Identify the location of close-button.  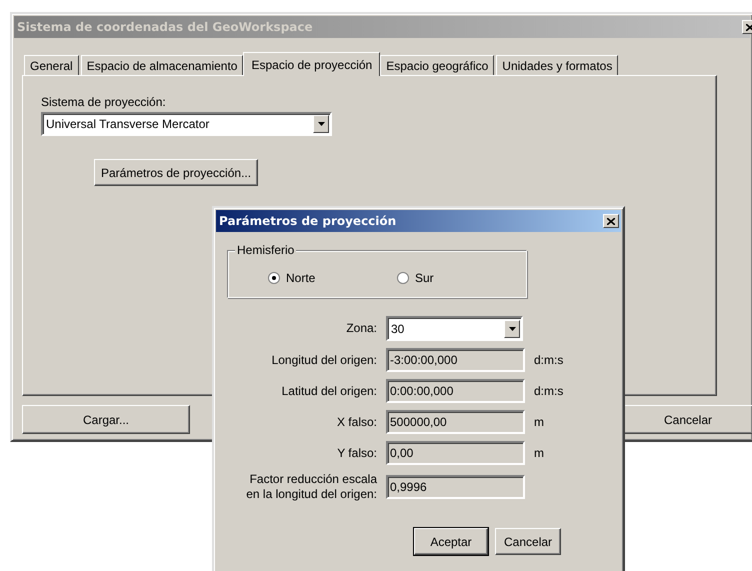
(611, 221).